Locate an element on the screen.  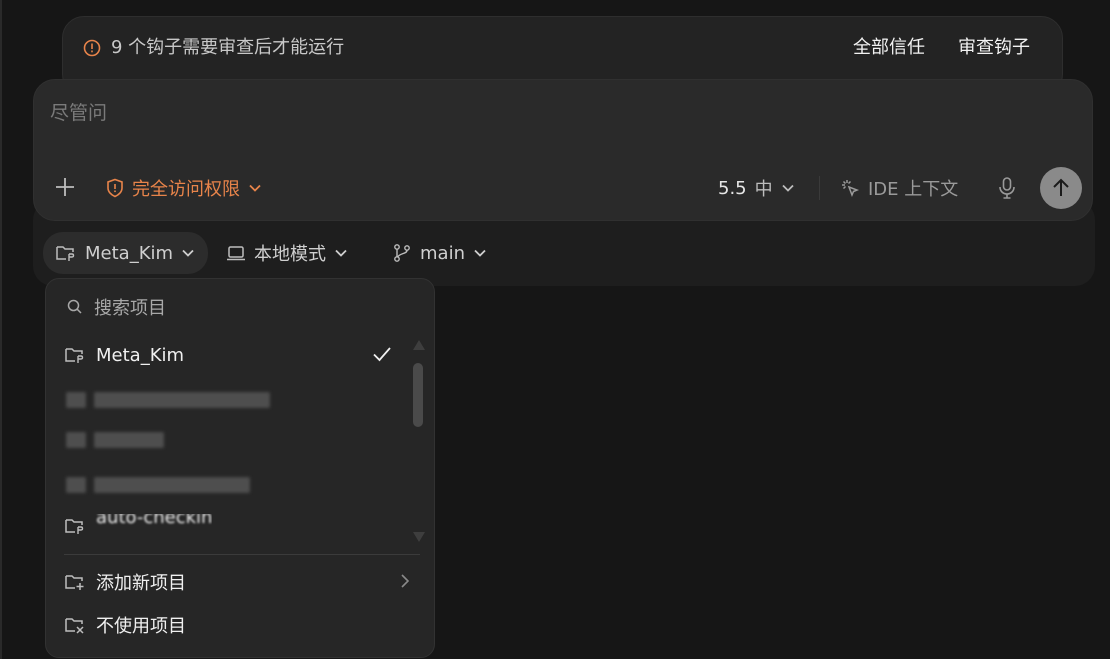
ide-context-label: IDE 上下文 is located at coordinates (913, 189).